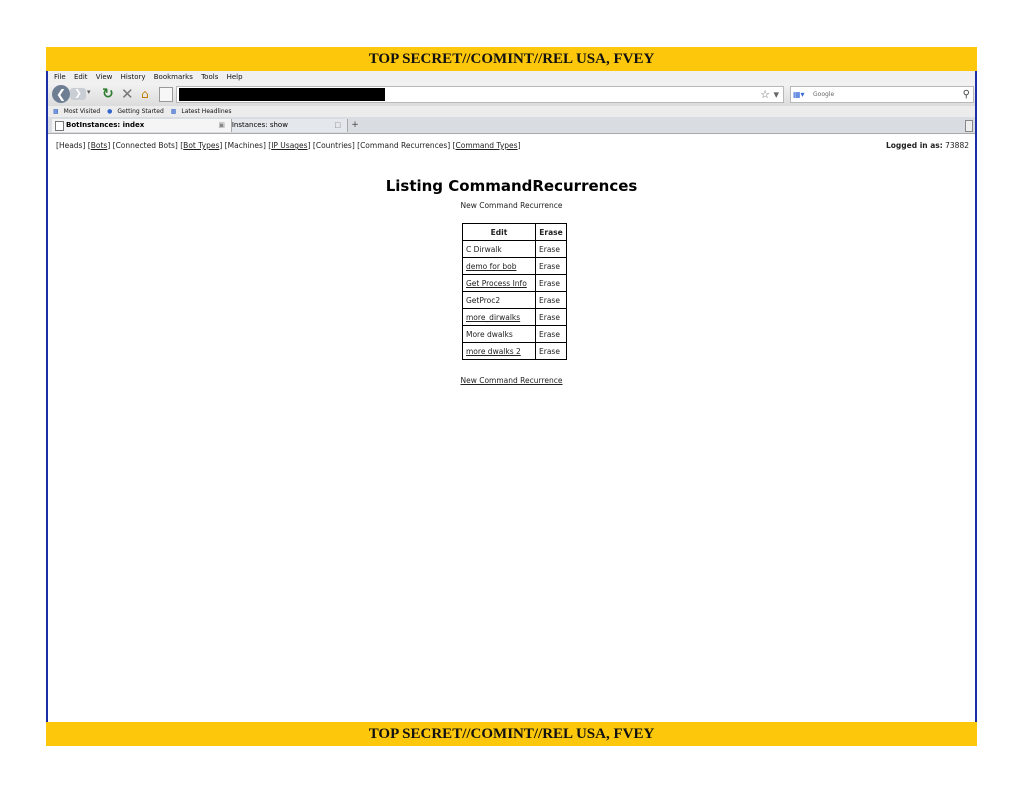 This screenshot has width=1024, height=791. I want to click on menu-view: View, so click(104, 77).